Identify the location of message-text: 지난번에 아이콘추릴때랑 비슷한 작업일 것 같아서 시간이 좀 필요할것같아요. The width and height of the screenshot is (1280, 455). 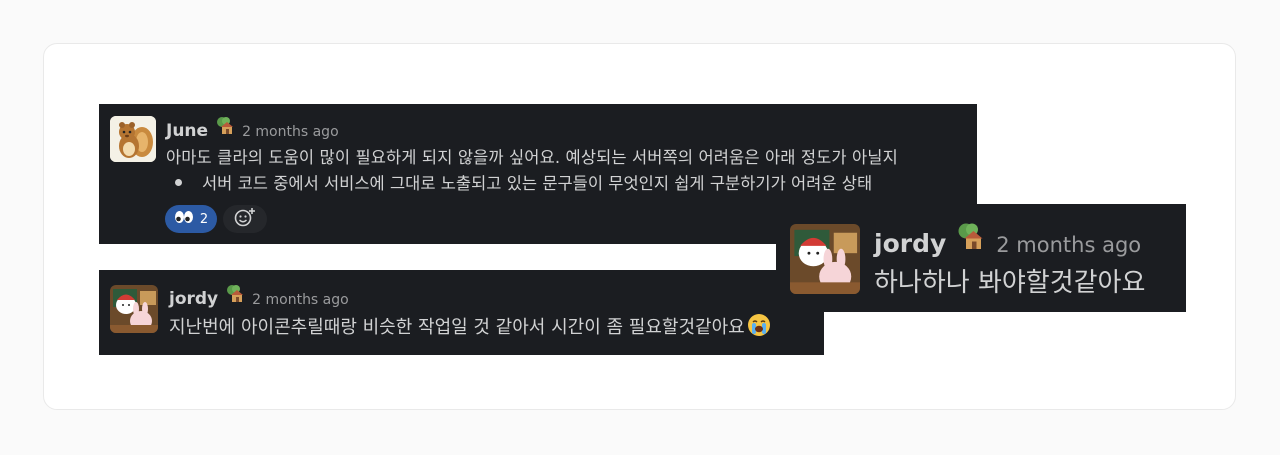
(470, 327).